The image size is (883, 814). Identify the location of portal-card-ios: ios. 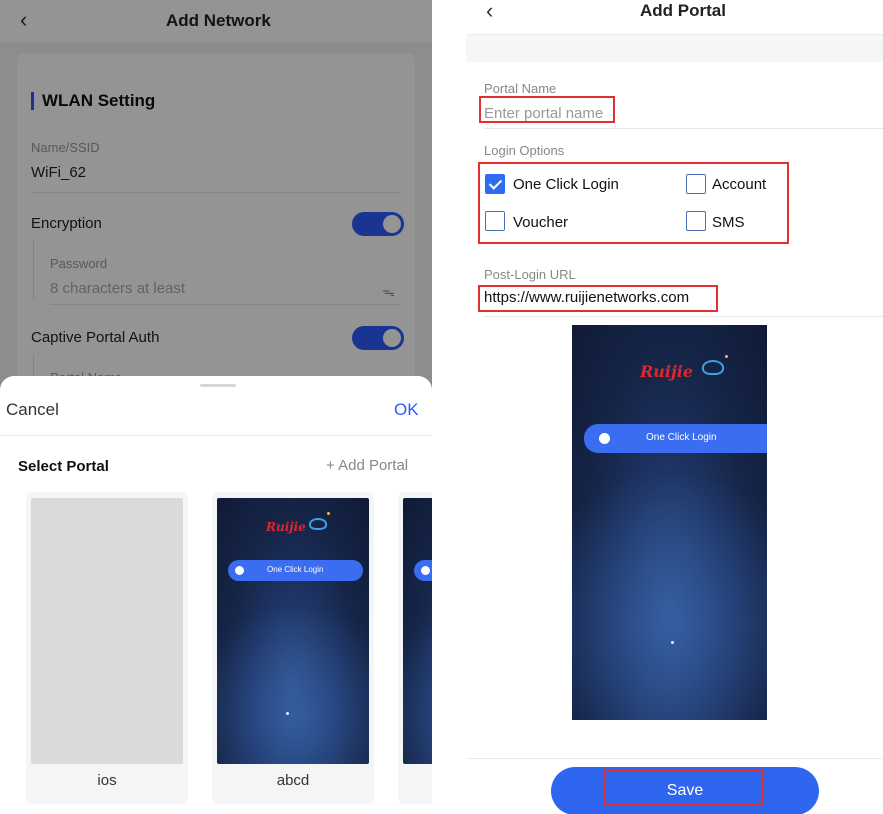
(107, 648).